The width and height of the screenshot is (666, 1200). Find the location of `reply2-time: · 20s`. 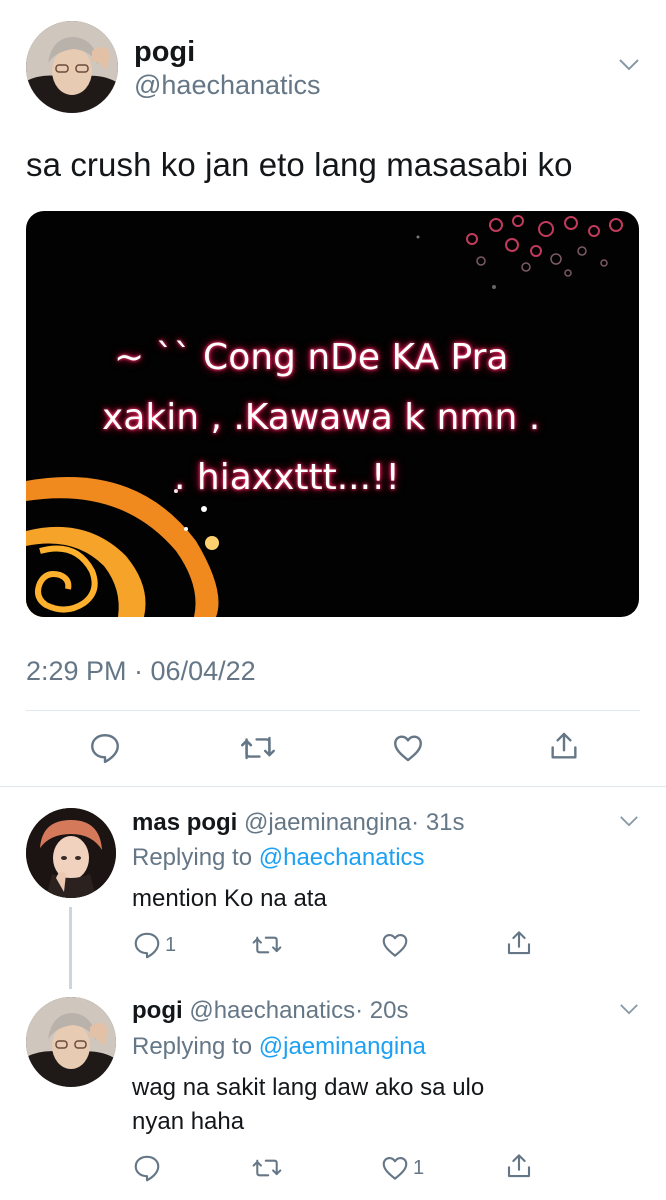

reply2-time: · 20s is located at coordinates (381, 1010).